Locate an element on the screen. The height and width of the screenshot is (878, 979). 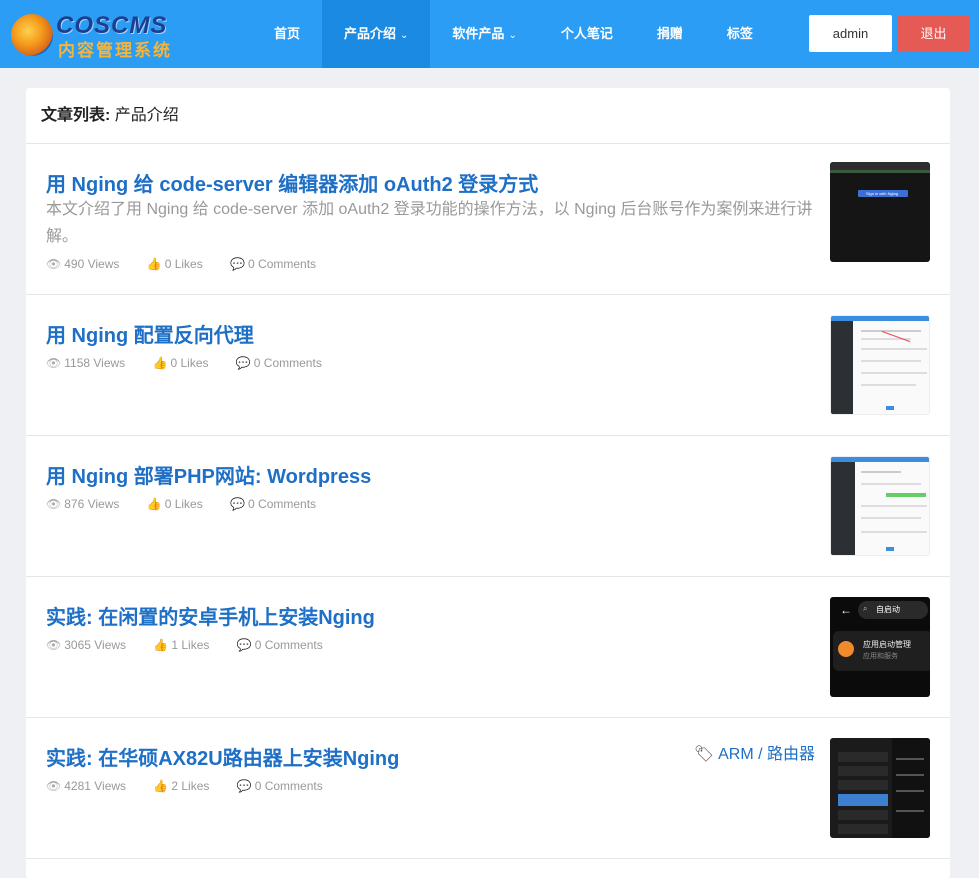
article-meta: 👁 4281 Views 👍 2 Likes 💬 0 Comments is located at coordinates (196, 786).